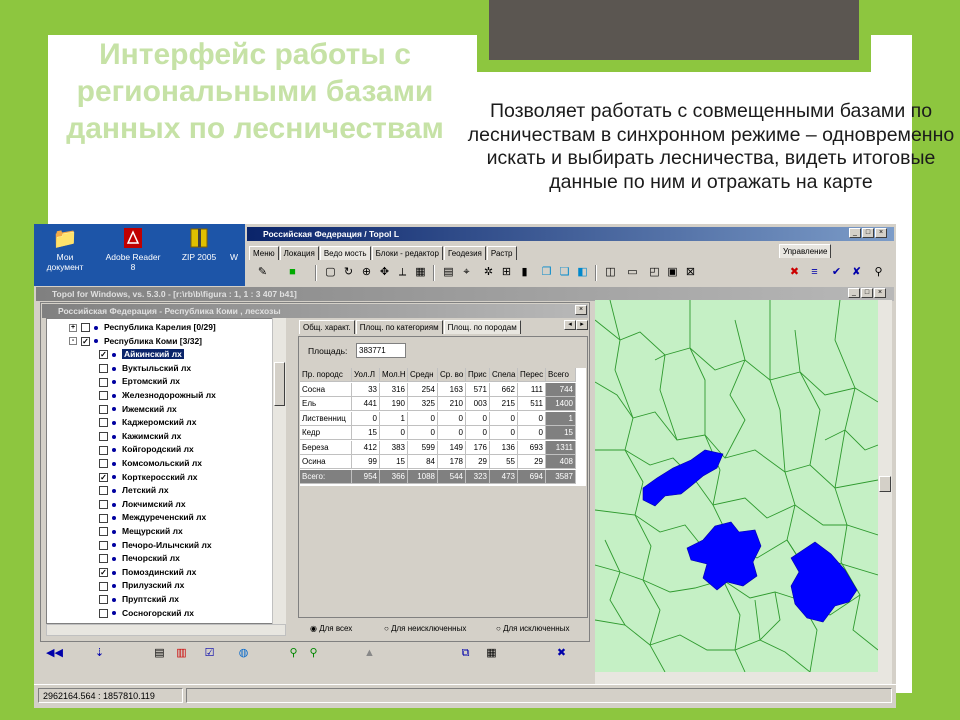 The image size is (960, 720). I want to click on desktop-icon-adobe-reader: Adobe Reader 8, so click(133, 249).